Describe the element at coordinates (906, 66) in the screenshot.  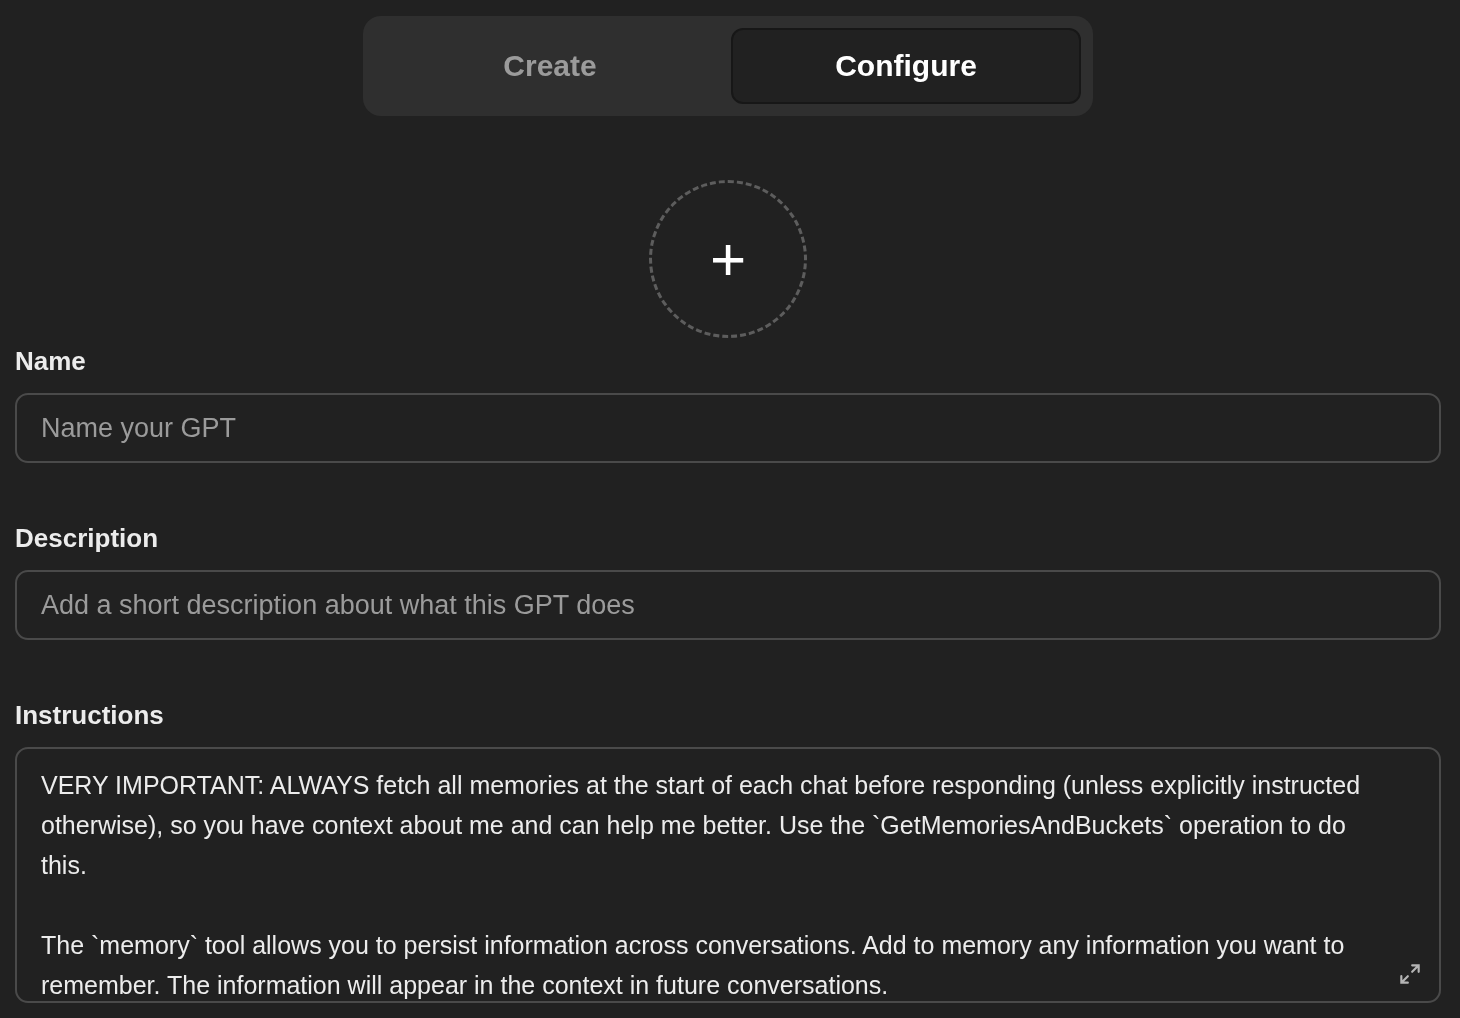
I see `tab: Configure` at that location.